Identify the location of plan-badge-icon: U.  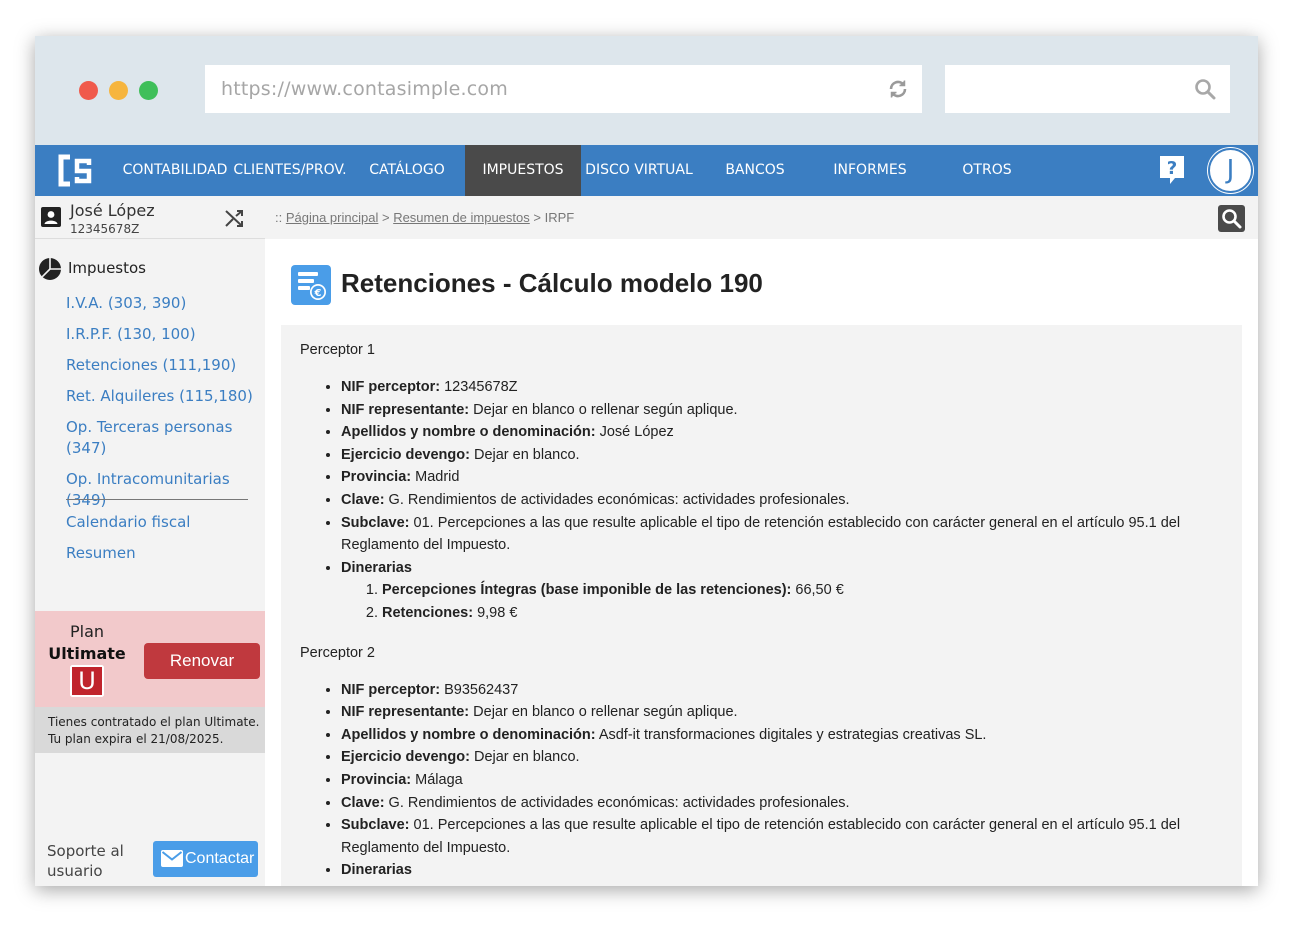
(87, 681).